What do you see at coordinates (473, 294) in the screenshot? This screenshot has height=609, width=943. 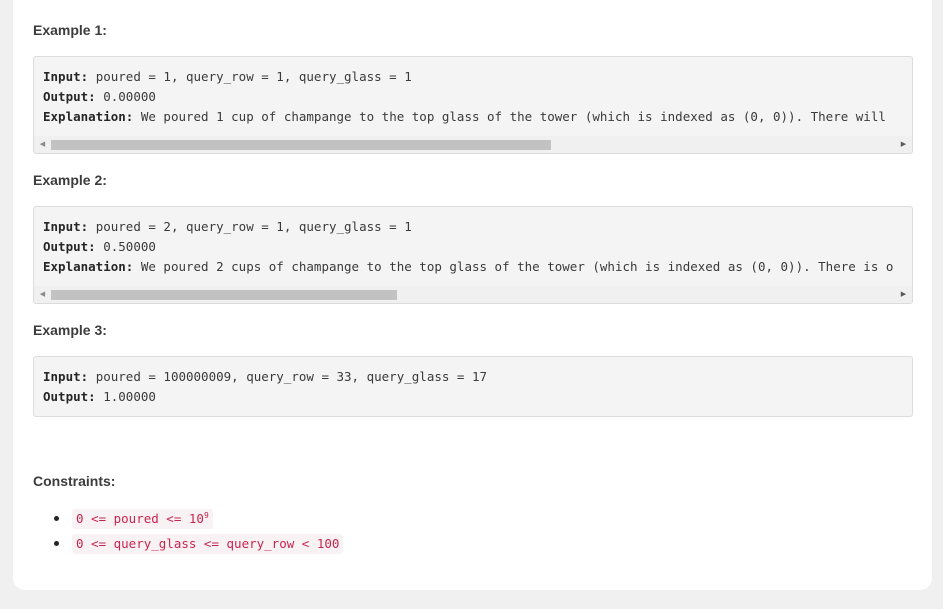 I see `example-2-horizontal-scrollbar: ◀ ▶` at bounding box center [473, 294].